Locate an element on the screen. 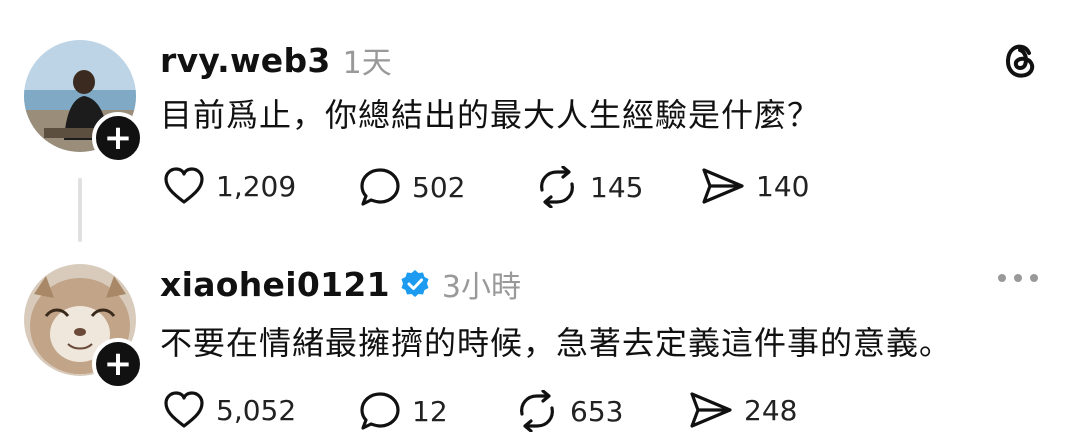 Image resolution: width=1080 pixels, height=447 pixels. like-count: 5,052 is located at coordinates (256, 410).